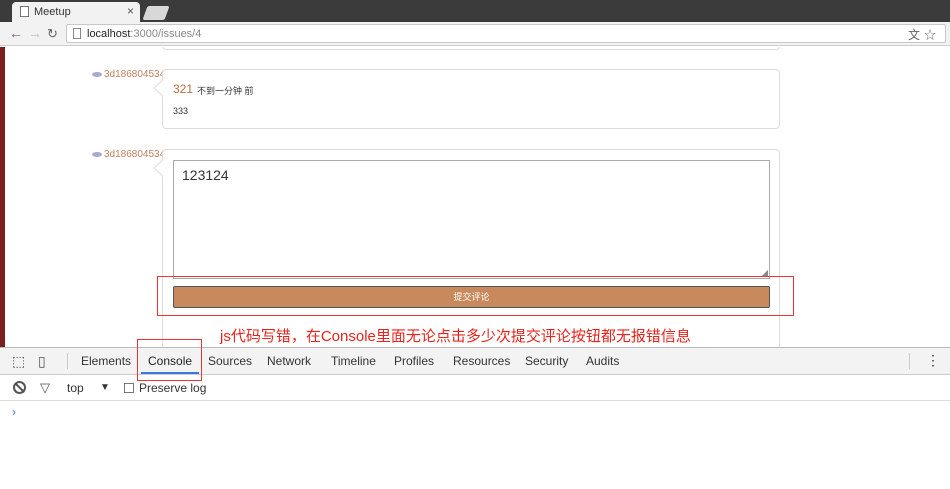 This screenshot has height=489, width=950. What do you see at coordinates (16, 33) in the screenshot?
I see `back-arrow-icon: ←` at bounding box center [16, 33].